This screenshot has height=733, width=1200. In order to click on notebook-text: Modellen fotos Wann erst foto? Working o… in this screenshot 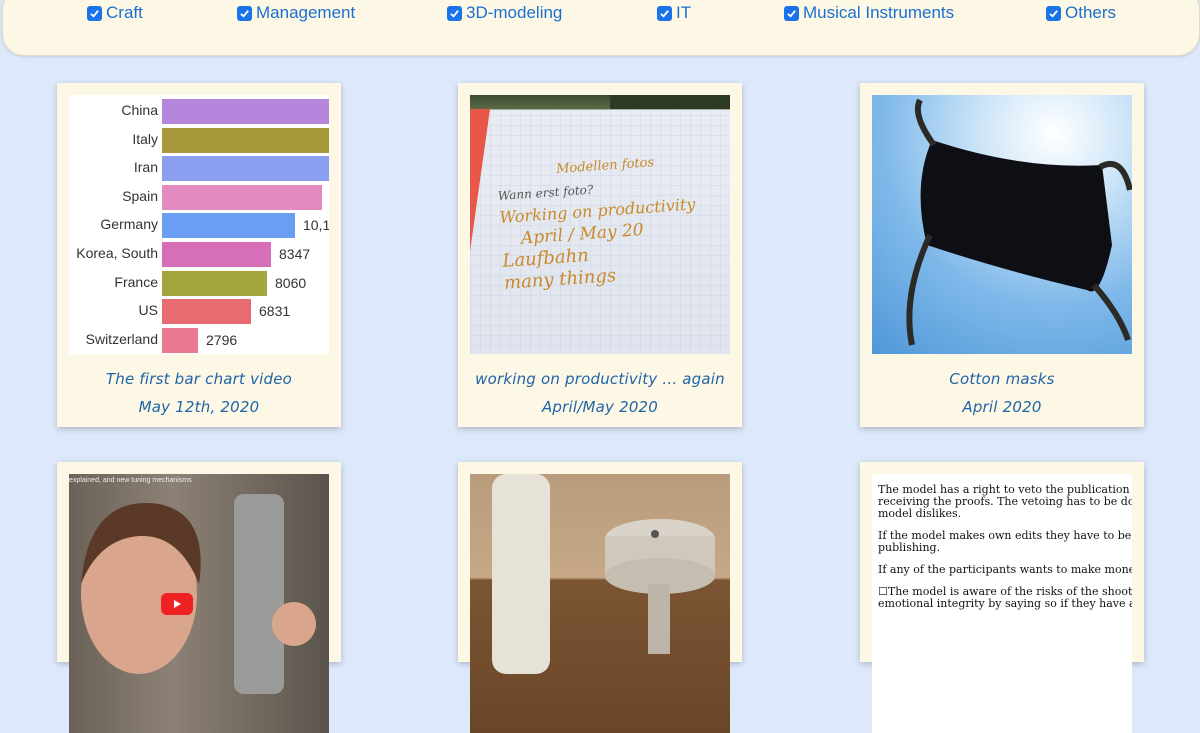, I will do `click(613, 221)`.